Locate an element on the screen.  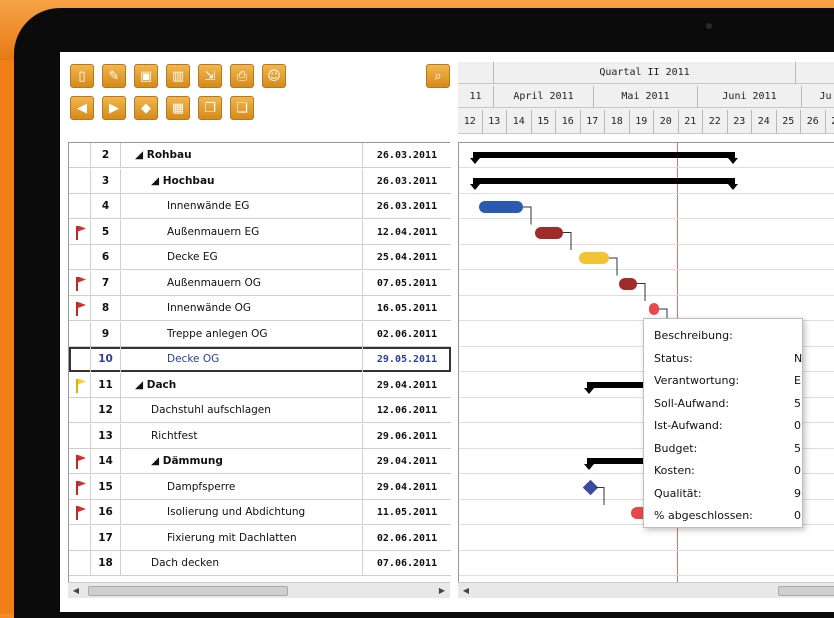
edit-pencil-button: ✎ is located at coordinates (114, 76).